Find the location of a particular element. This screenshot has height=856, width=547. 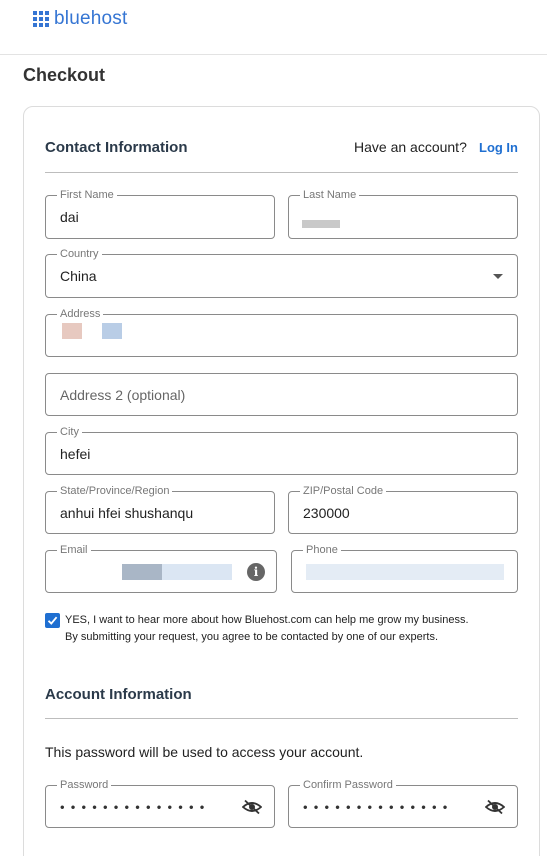

confirm-password-masked-value: •••••••••••••• is located at coordinates (378, 806).